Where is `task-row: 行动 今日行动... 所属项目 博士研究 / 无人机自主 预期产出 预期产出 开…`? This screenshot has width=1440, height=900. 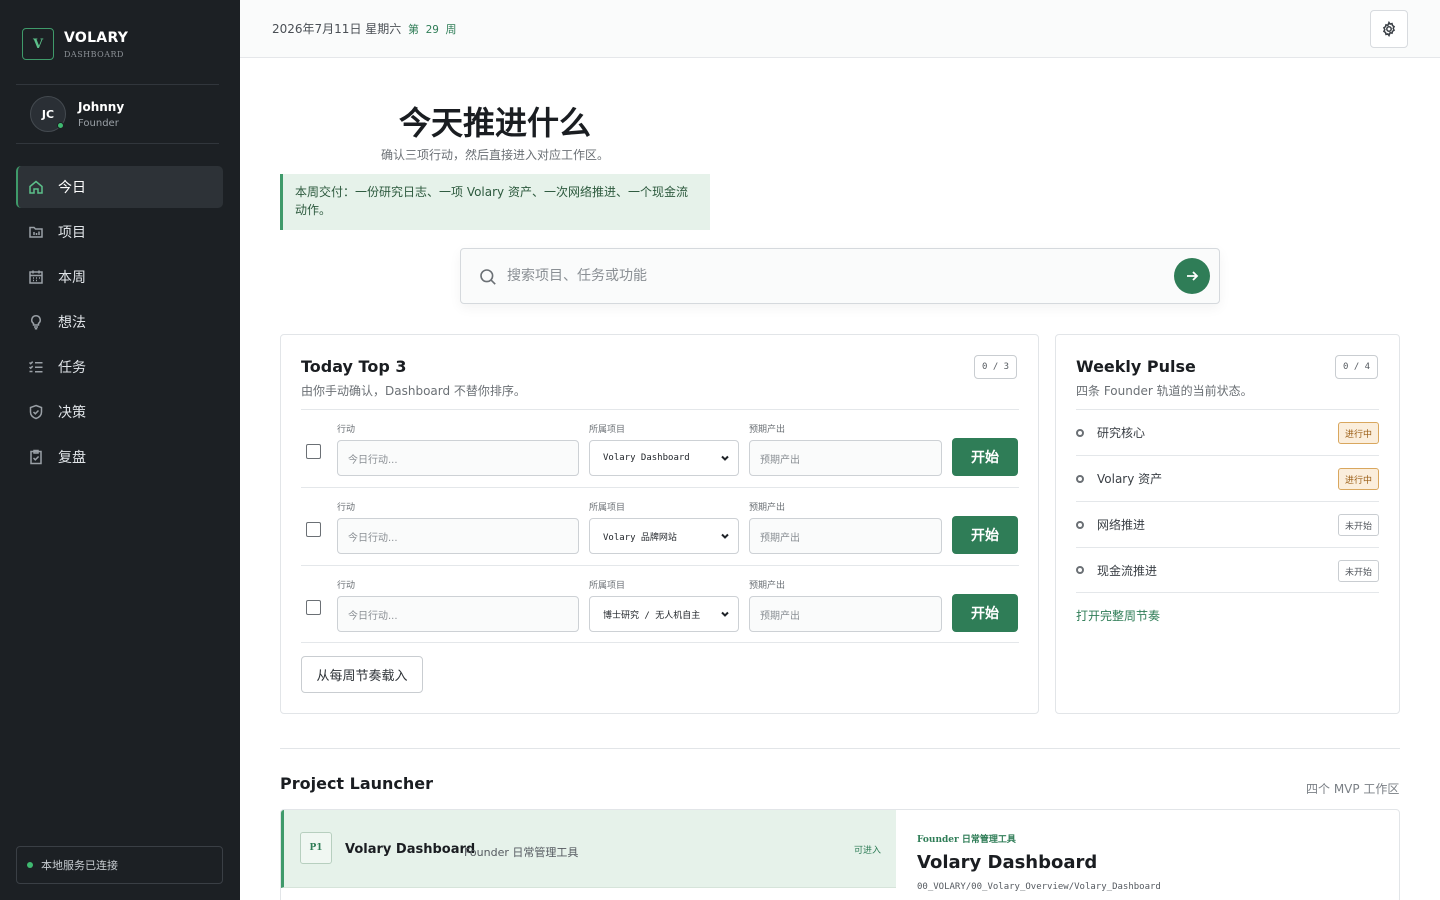 task-row: 行动 今日行动... 所属项目 博士研究 / 无人机自主 预期产出 预期产出 开… is located at coordinates (660, 604).